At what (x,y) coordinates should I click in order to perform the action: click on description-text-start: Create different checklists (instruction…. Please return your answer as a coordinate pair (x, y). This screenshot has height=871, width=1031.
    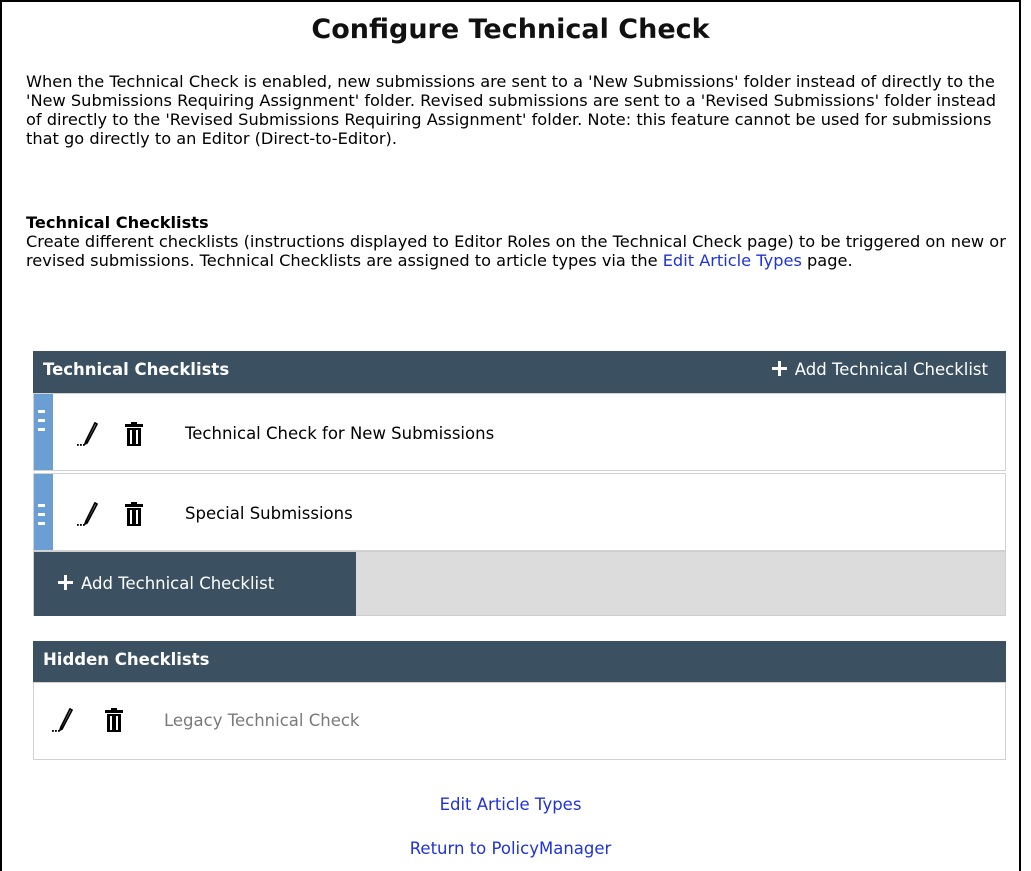
    Looking at the image, I should click on (516, 251).